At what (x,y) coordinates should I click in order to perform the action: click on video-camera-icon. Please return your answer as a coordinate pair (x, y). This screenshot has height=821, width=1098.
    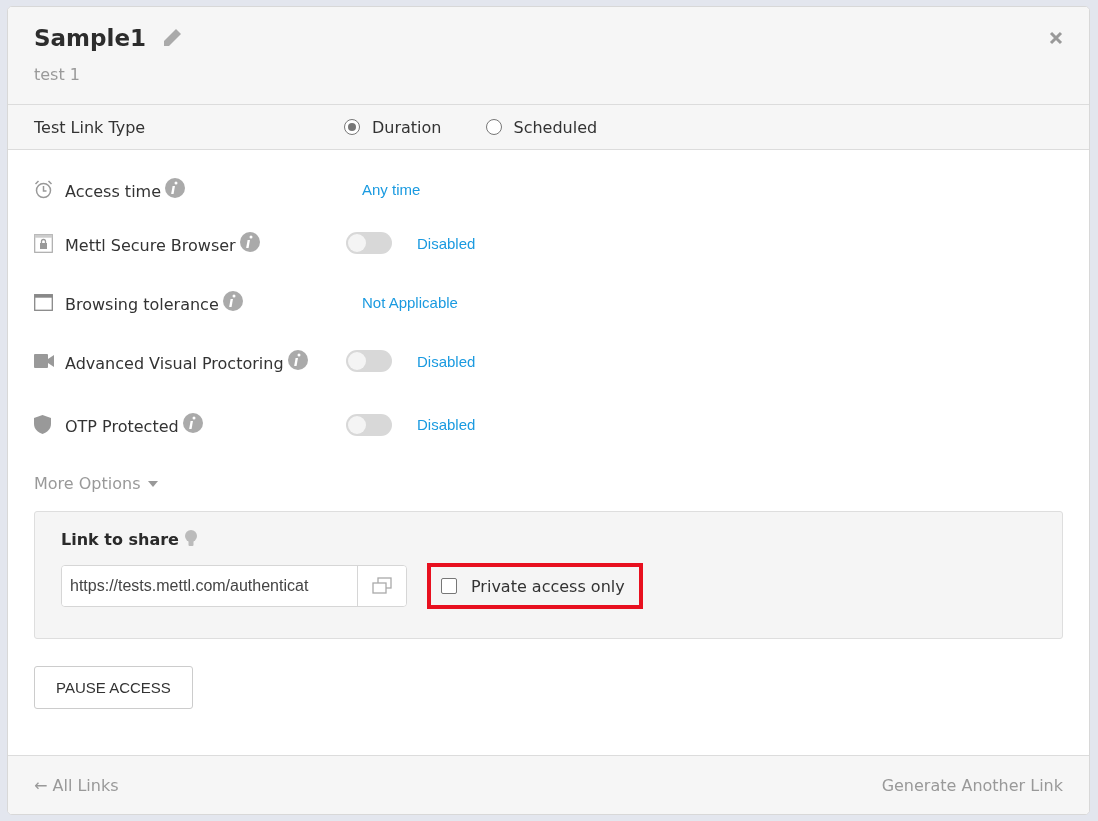
    Looking at the image, I should click on (44, 361).